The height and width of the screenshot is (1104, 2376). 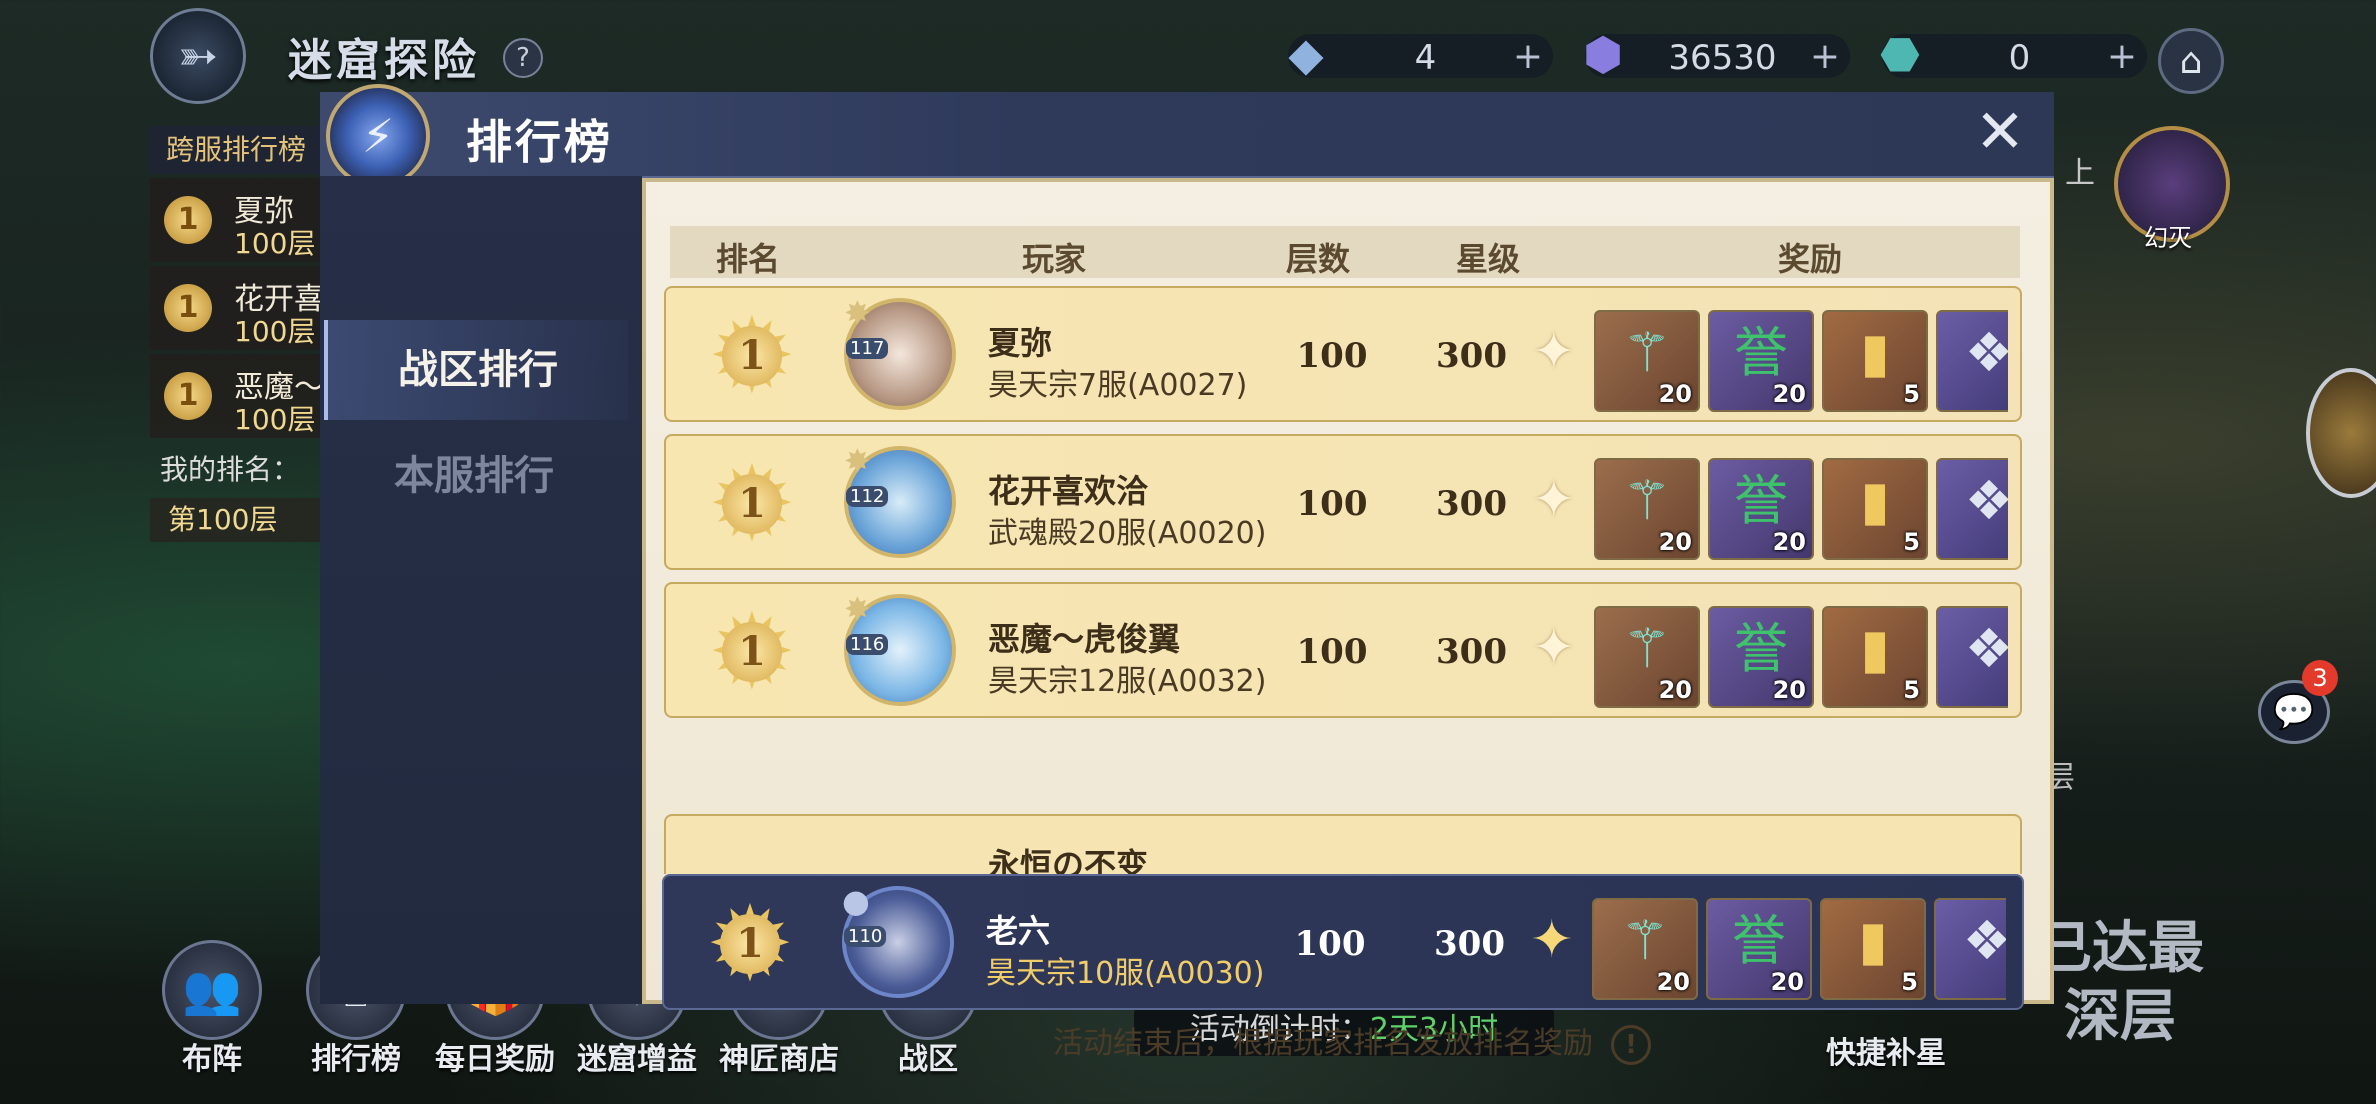 I want to click on back-button: ➳, so click(x=198, y=56).